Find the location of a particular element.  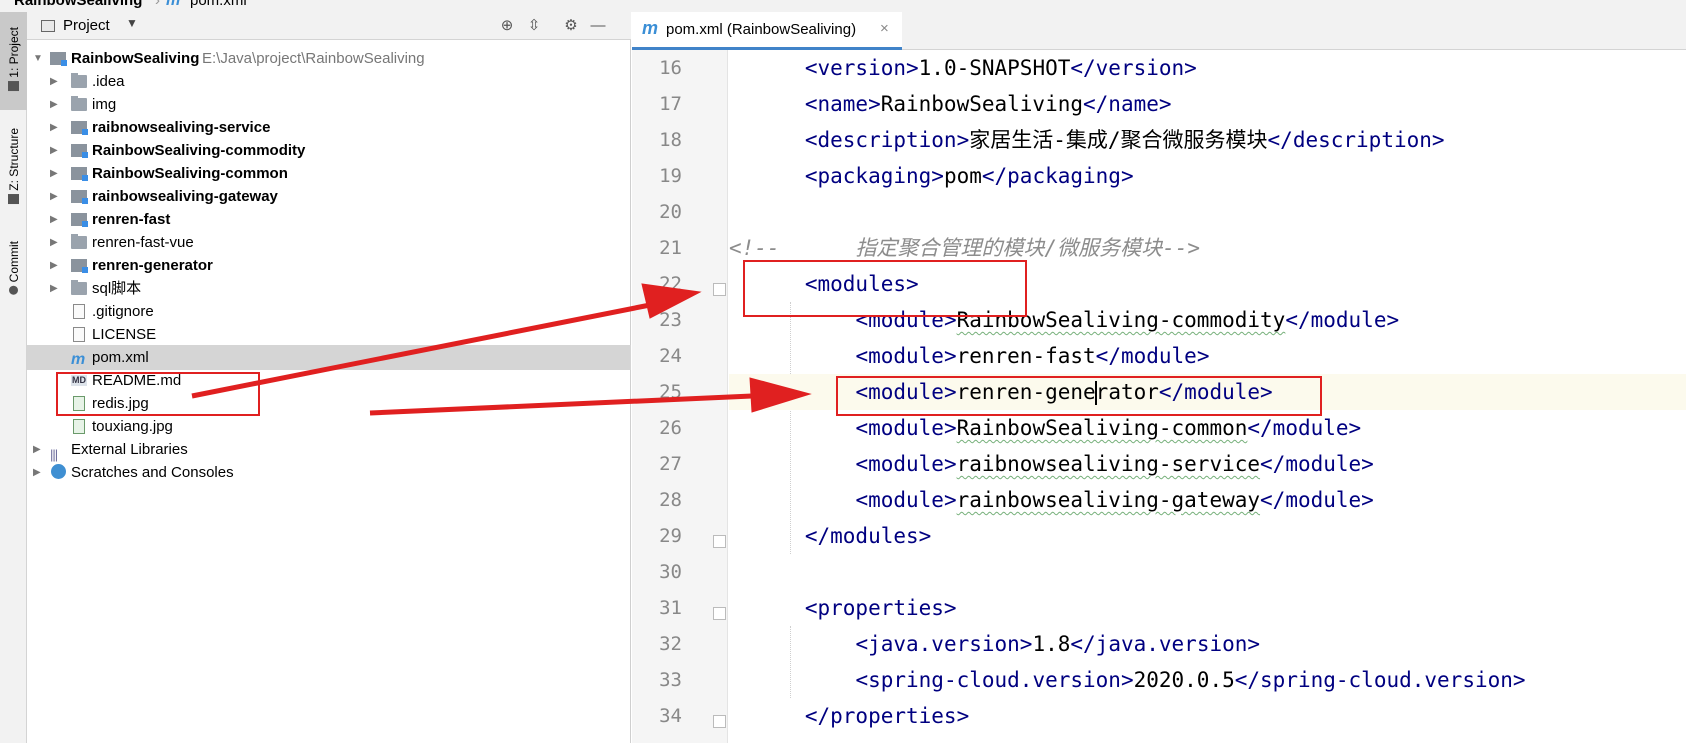

line-number: 18 is located at coordinates (670, 140).